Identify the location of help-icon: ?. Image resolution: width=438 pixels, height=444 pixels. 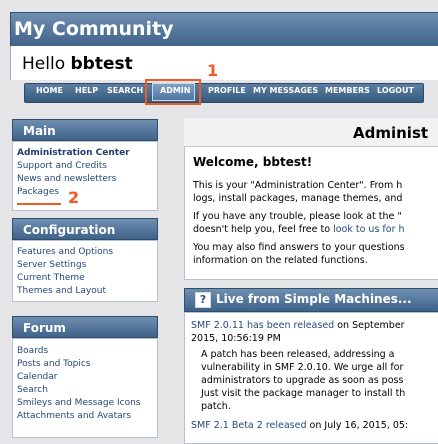
(203, 300).